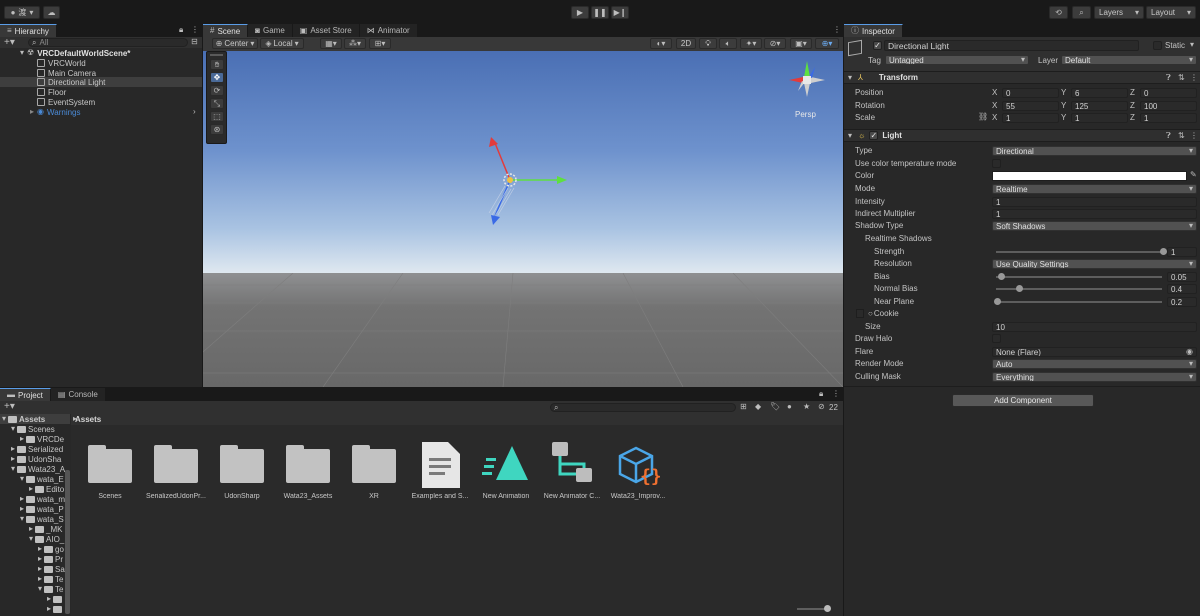 Image resolution: width=1200 pixels, height=616 pixels. Describe the element at coordinates (217, 64) in the screenshot. I see `hand-tool-button: ✋︎` at that location.